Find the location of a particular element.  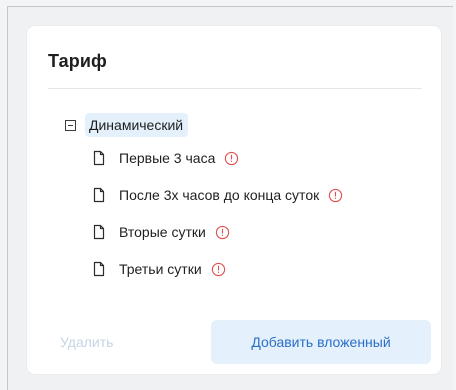

add-nested-button: Добавить вложенный is located at coordinates (321, 342).